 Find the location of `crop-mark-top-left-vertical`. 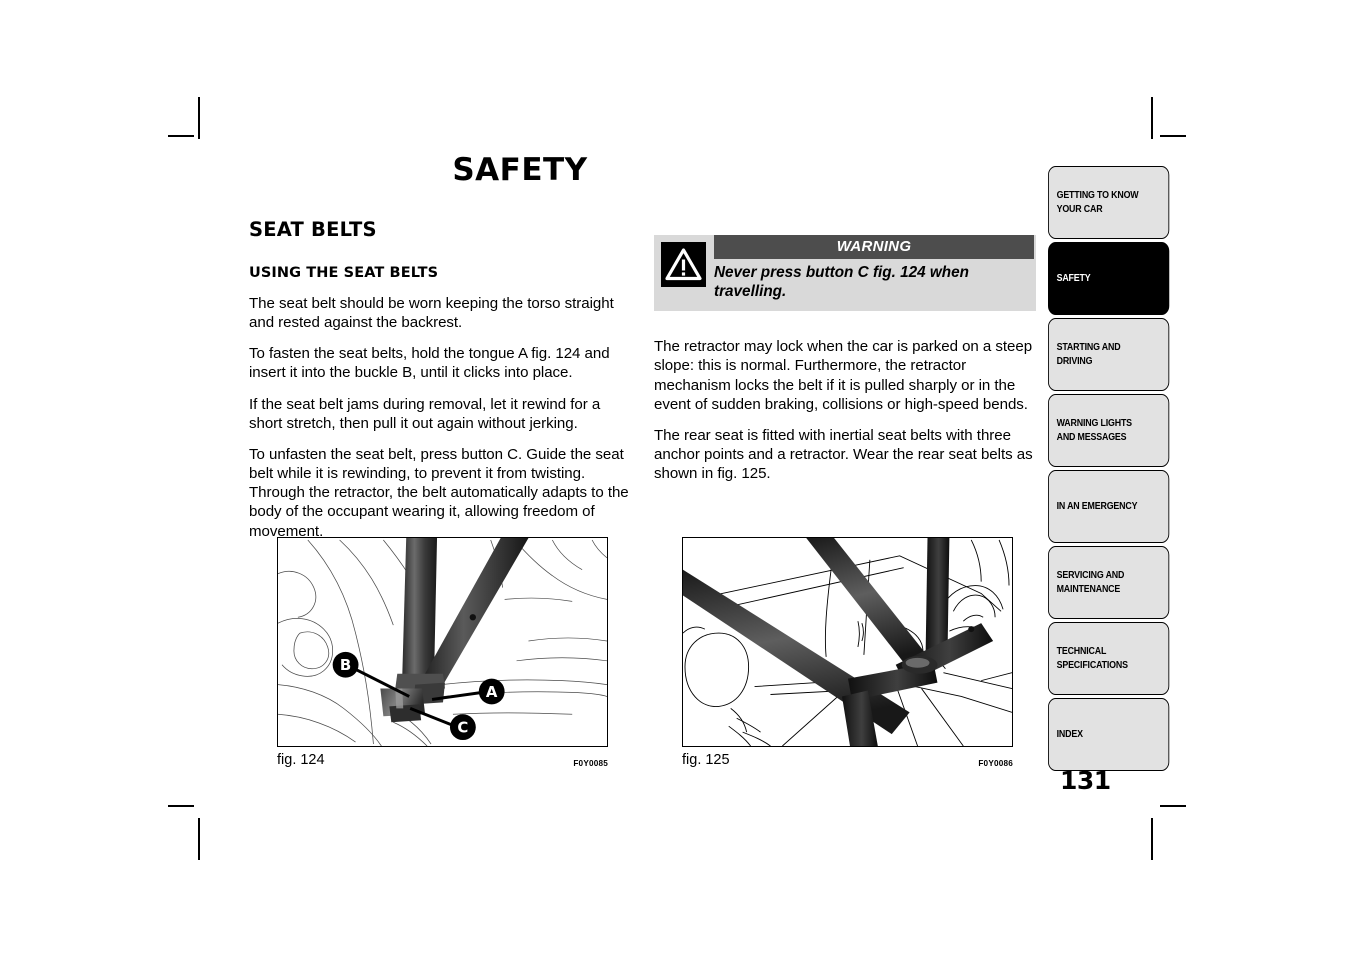

crop-mark-top-left-vertical is located at coordinates (199, 118).